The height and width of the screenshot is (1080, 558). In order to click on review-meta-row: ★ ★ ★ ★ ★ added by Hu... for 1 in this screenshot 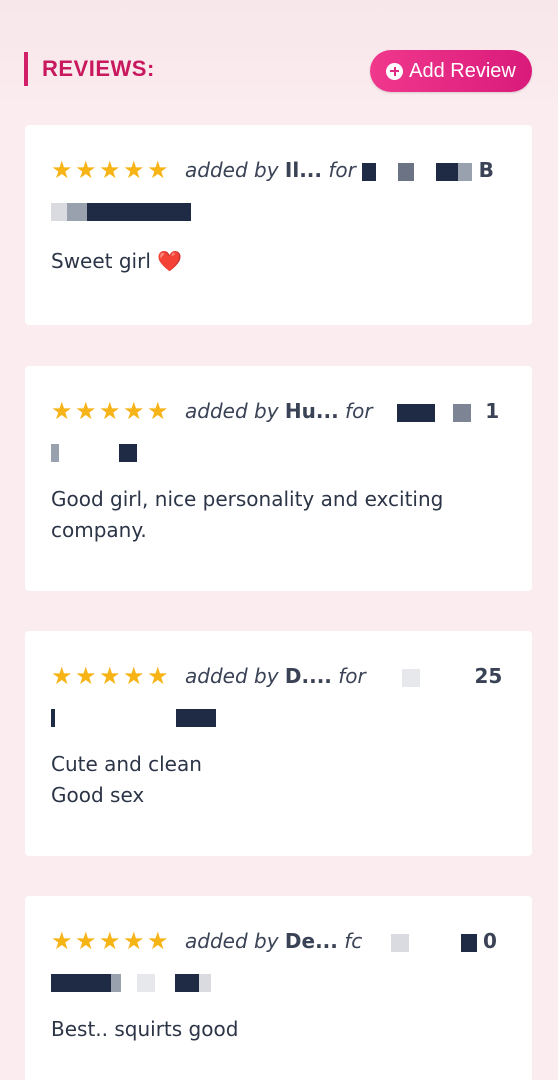, I will do `click(275, 411)`.